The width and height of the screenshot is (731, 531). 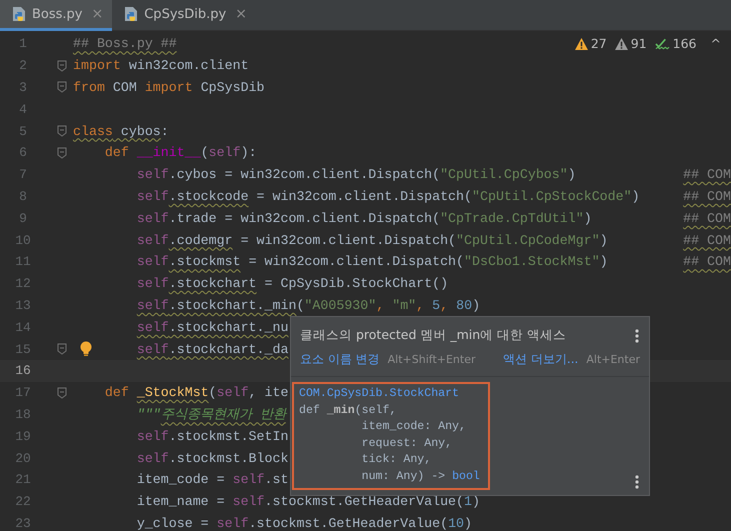 What do you see at coordinates (23, 284) in the screenshot?
I see `line-number: 12` at bounding box center [23, 284].